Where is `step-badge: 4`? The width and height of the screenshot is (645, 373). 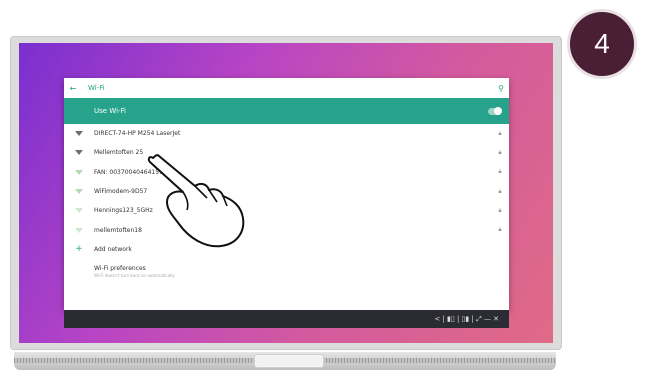
step-badge: 4 is located at coordinates (602, 44).